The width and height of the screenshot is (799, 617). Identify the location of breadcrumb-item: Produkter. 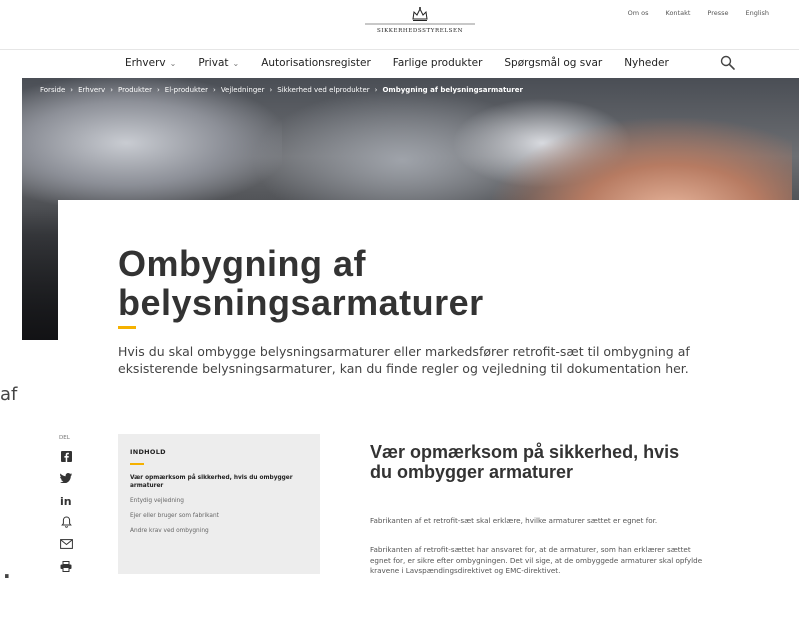
(135, 90).